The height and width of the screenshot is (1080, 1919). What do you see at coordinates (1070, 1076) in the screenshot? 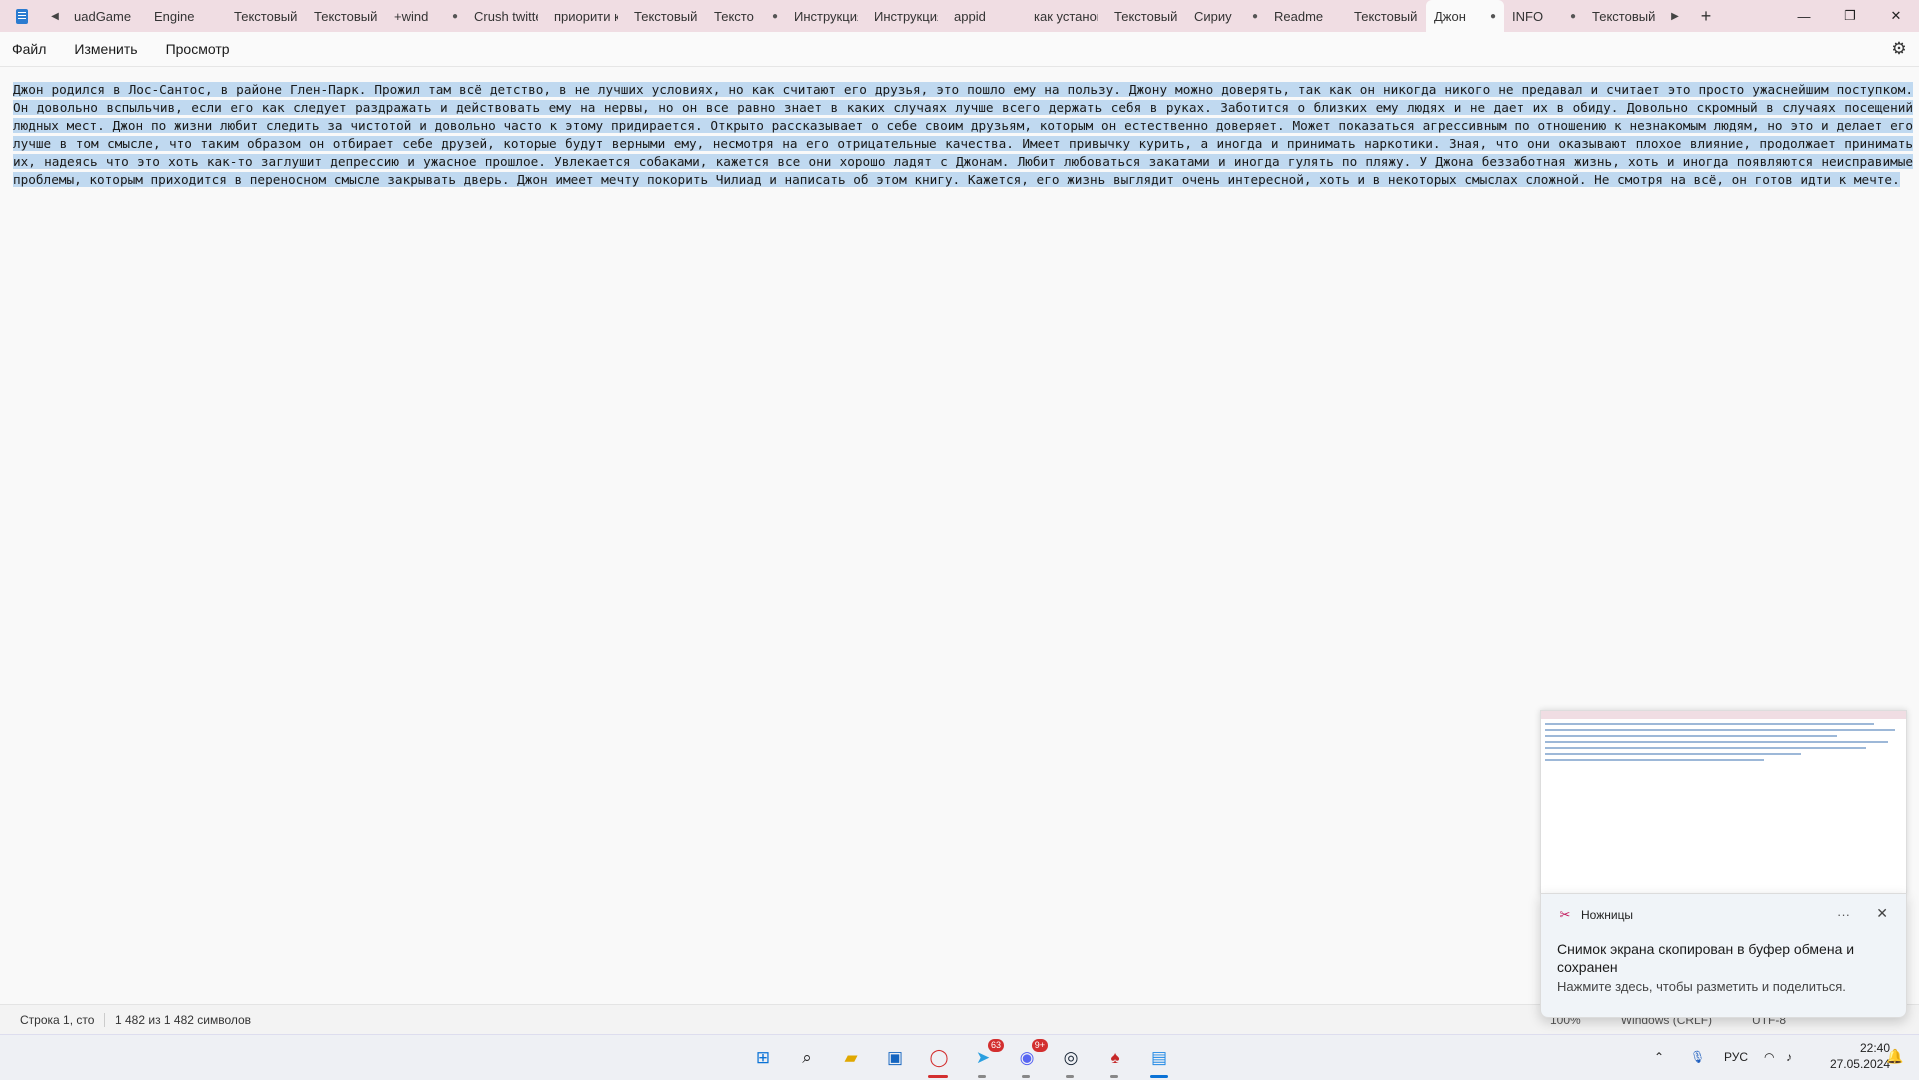
I see `steam-indicator` at bounding box center [1070, 1076].